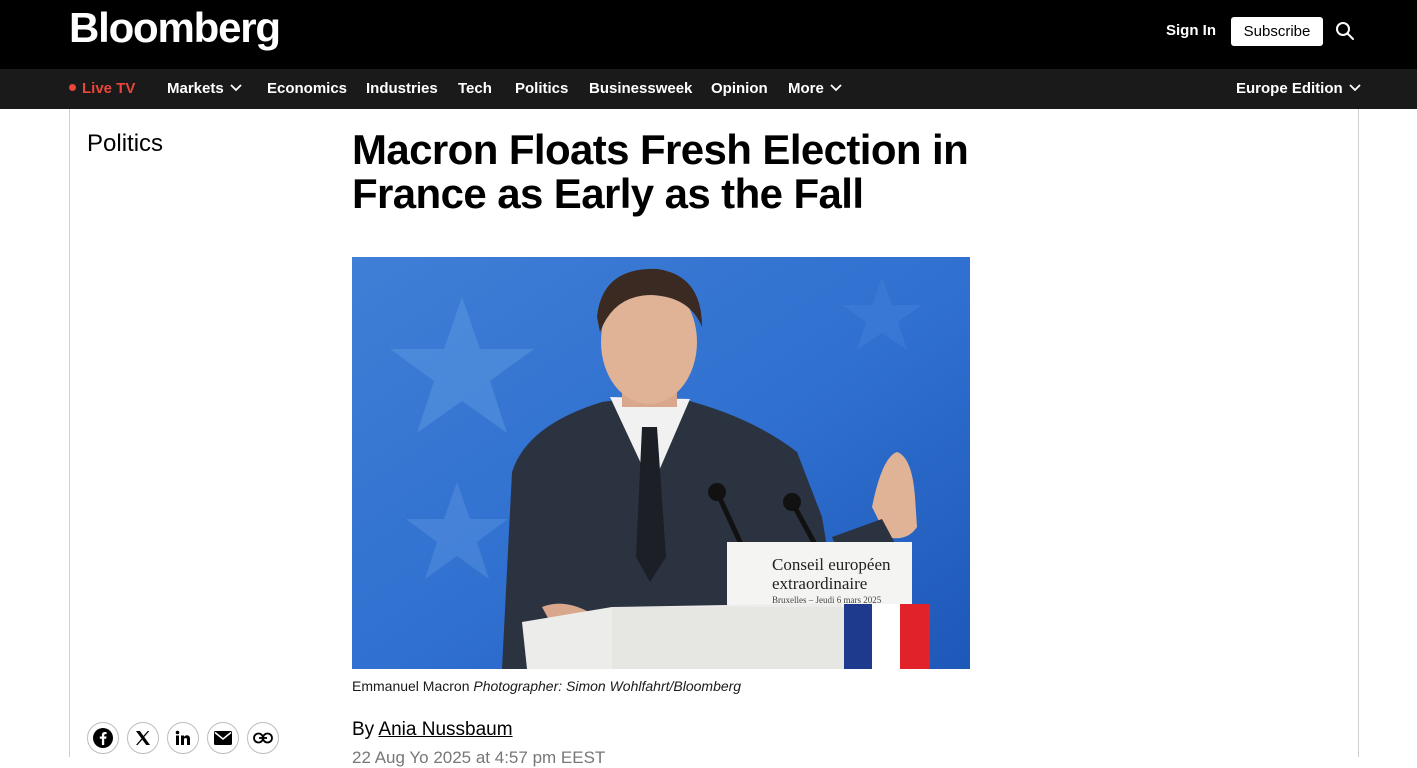 The width and height of the screenshot is (1417, 768). Describe the element at coordinates (402, 89) in the screenshot. I see `nav-industries: Industries` at that location.